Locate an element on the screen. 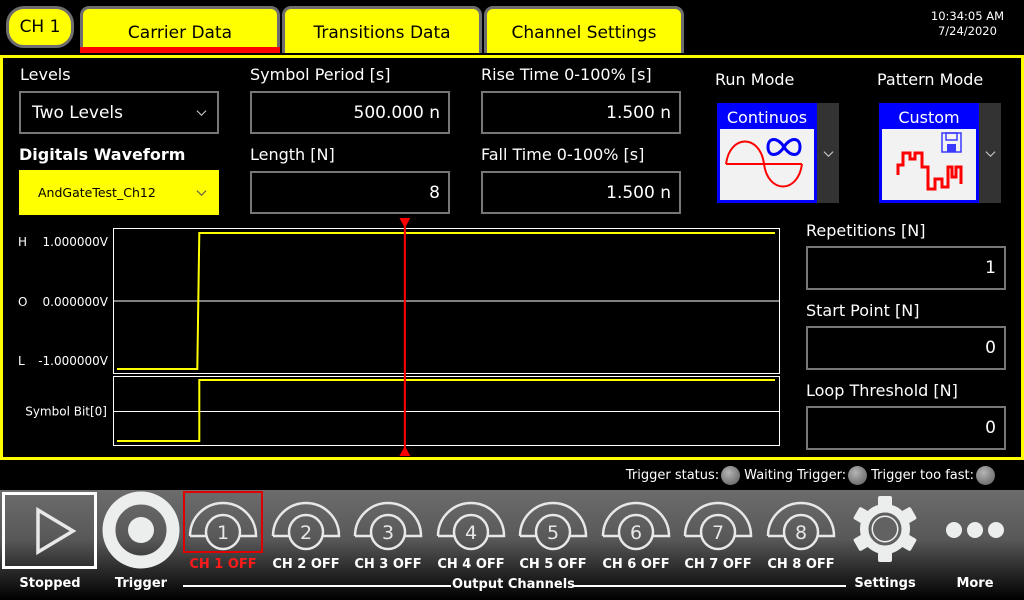 This screenshot has width=1024, height=600. tab-transitions-data: Transitions Data is located at coordinates (382, 29).